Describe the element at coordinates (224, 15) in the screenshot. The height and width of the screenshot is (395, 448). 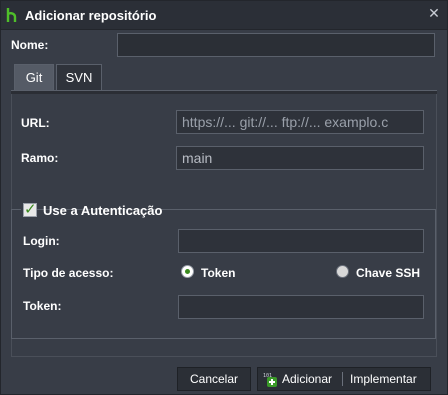
I see `dialog-titlebar: Adicionar repositório ✕` at that location.